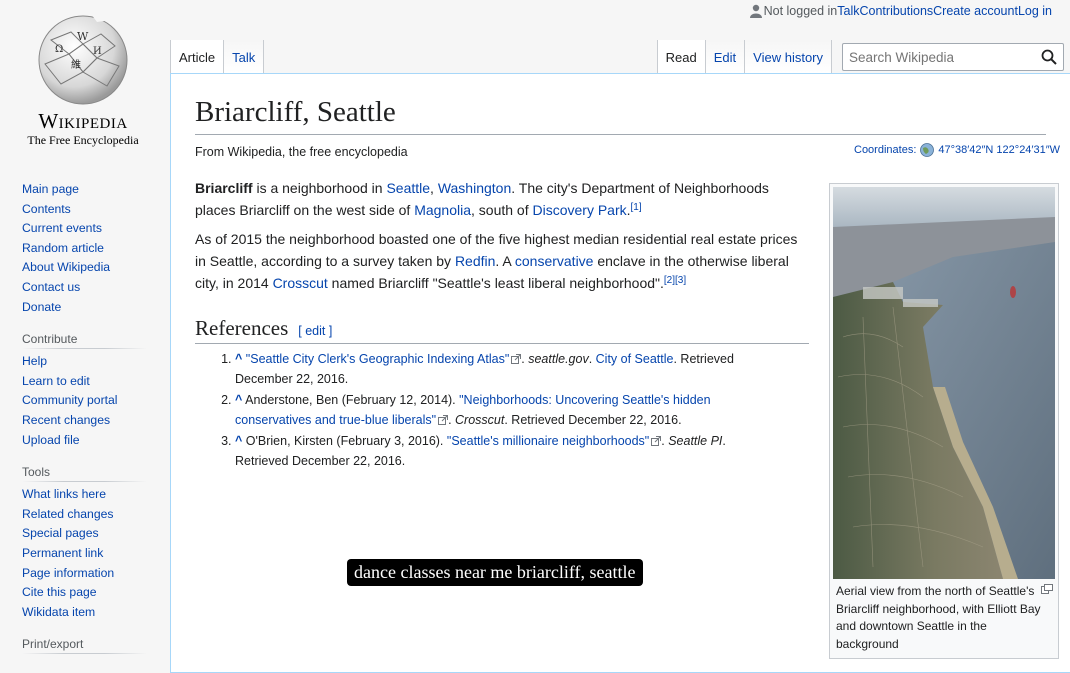  I want to click on sidebar-item-upload-file: Upload file, so click(51, 440).